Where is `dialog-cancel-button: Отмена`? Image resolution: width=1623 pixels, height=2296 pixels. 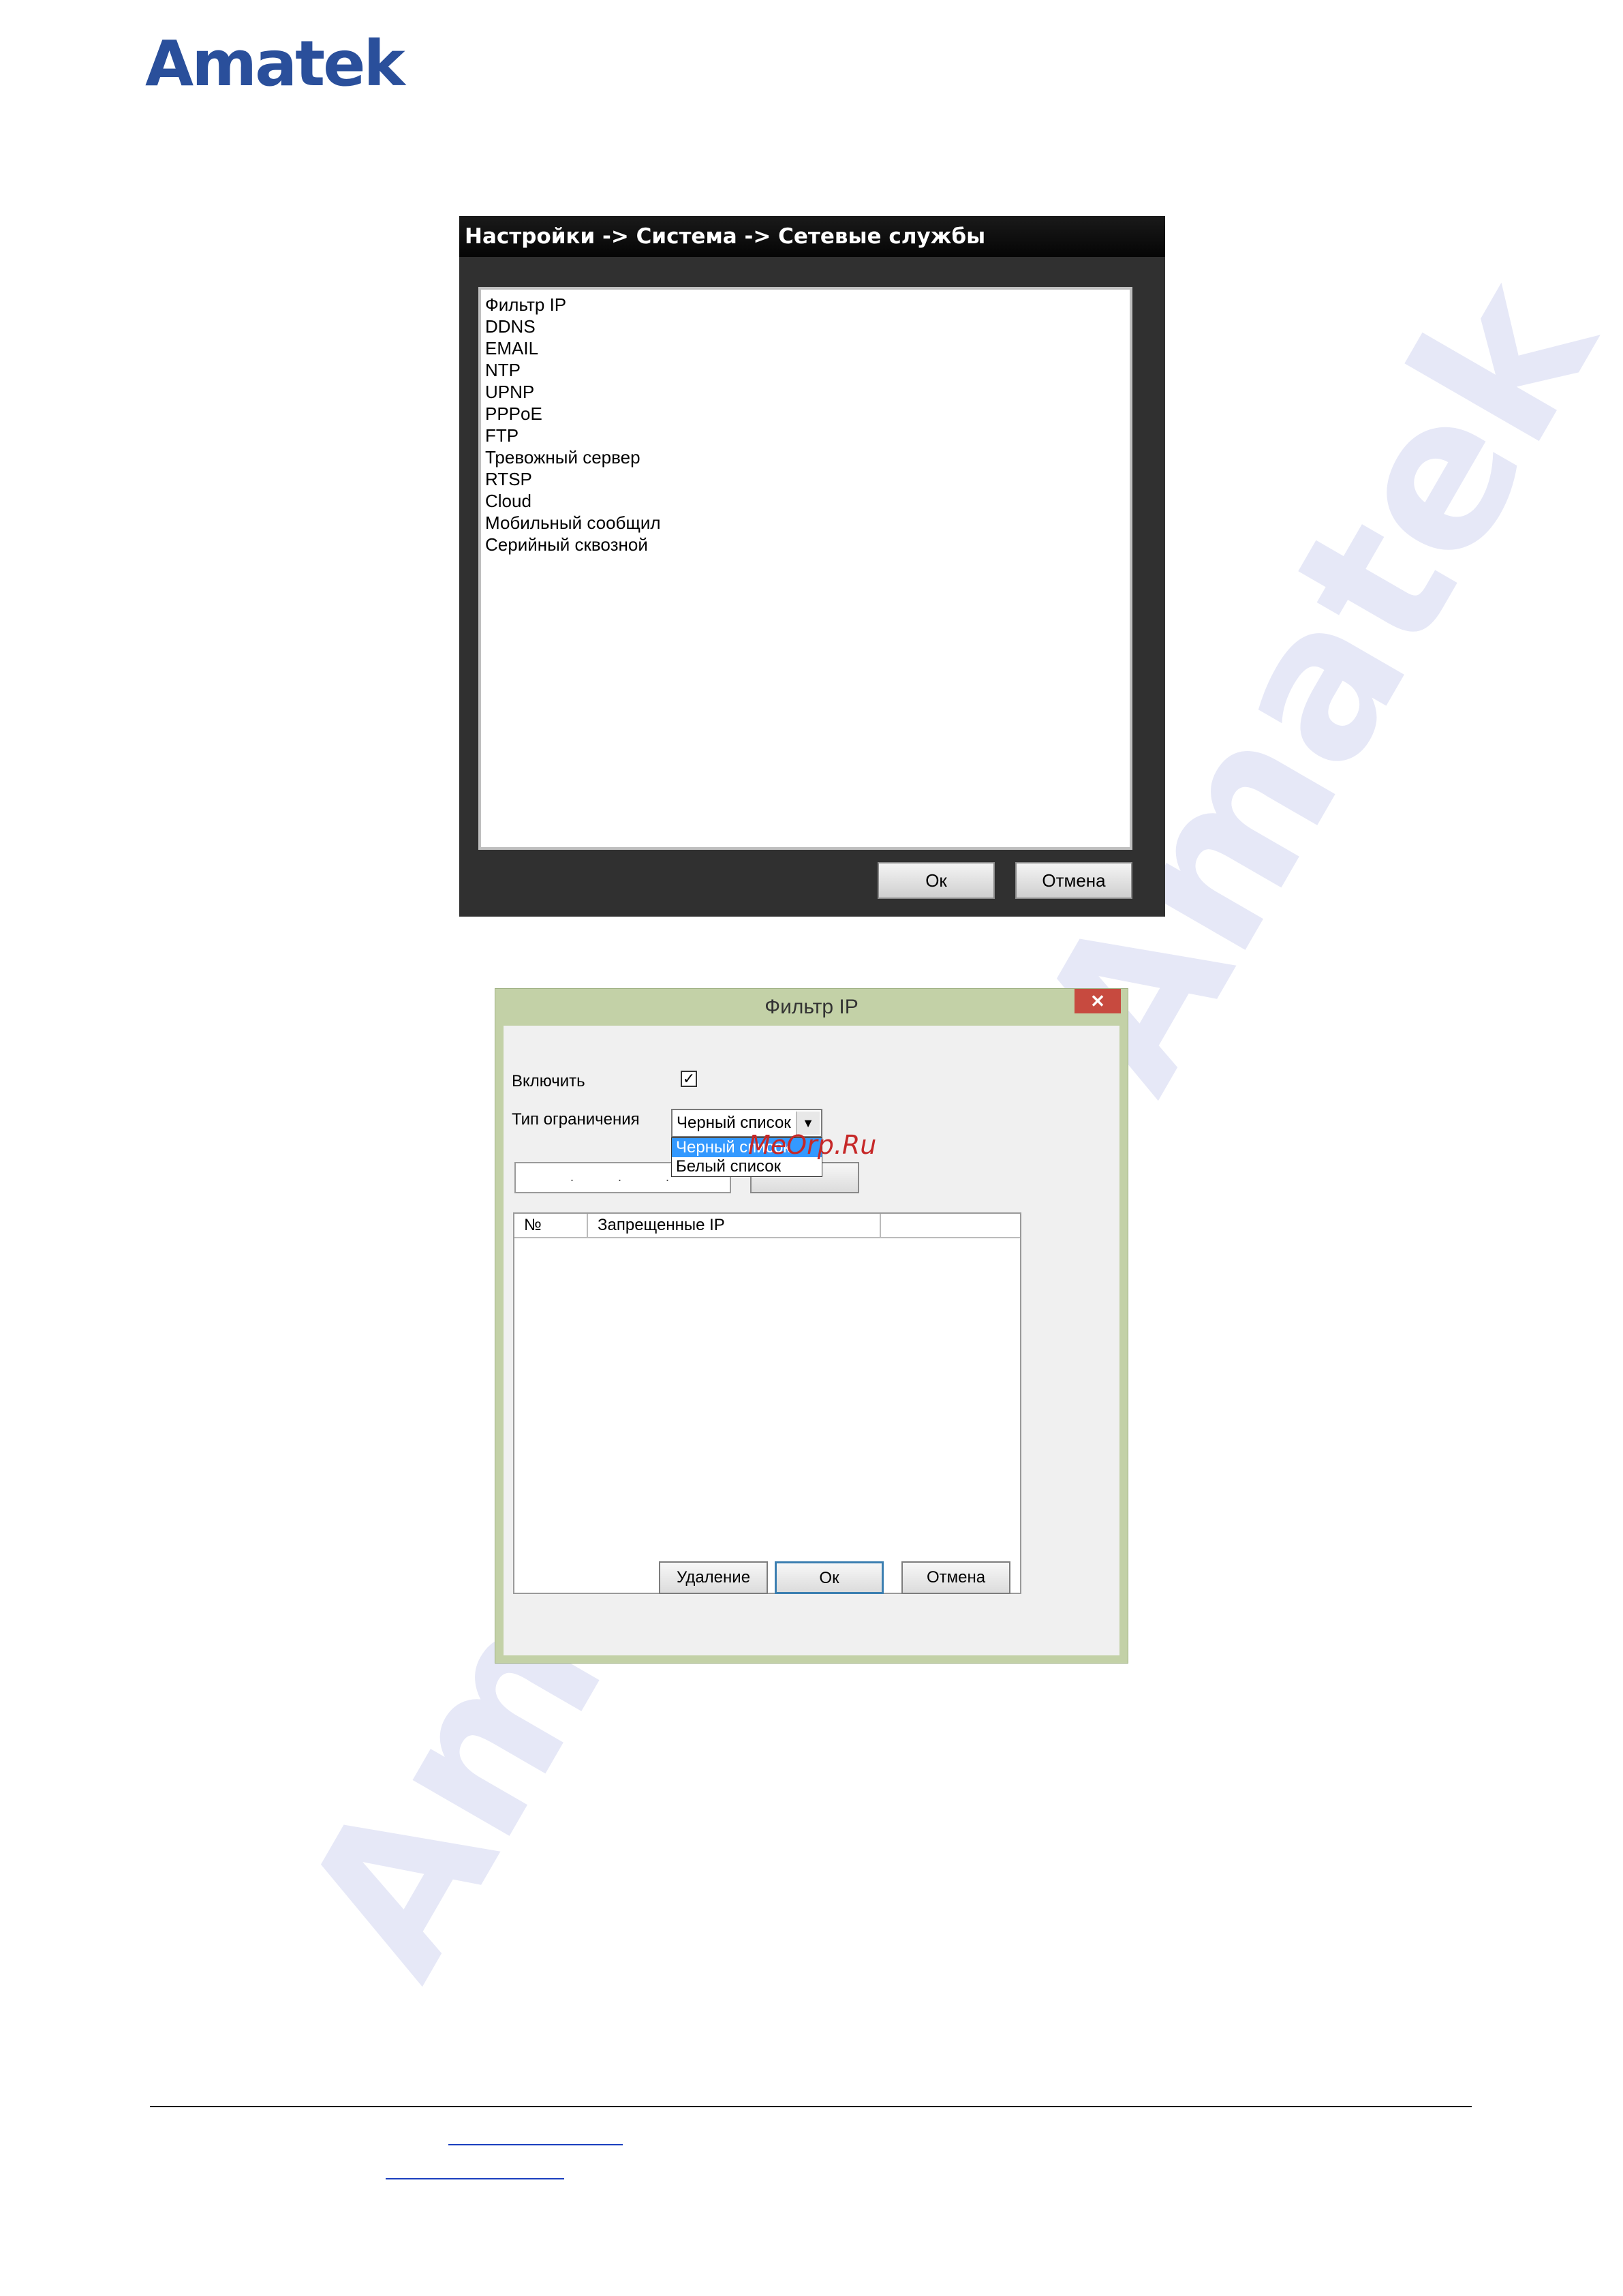
dialog-cancel-button: Отмена is located at coordinates (955, 1577).